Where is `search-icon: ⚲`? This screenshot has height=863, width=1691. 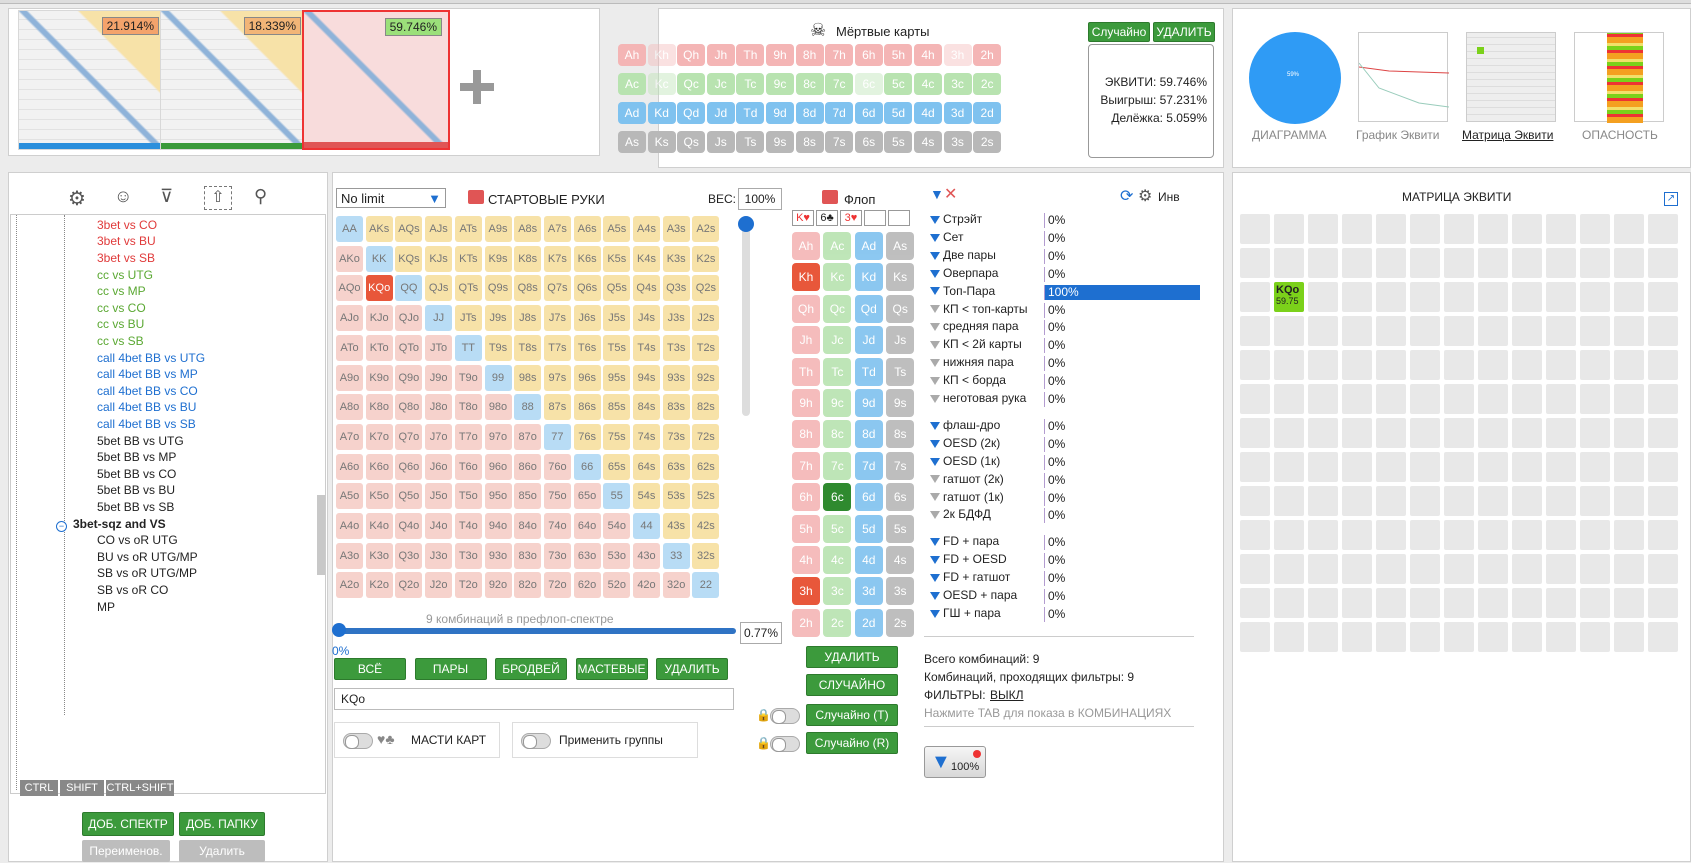 search-icon: ⚲ is located at coordinates (260, 196).